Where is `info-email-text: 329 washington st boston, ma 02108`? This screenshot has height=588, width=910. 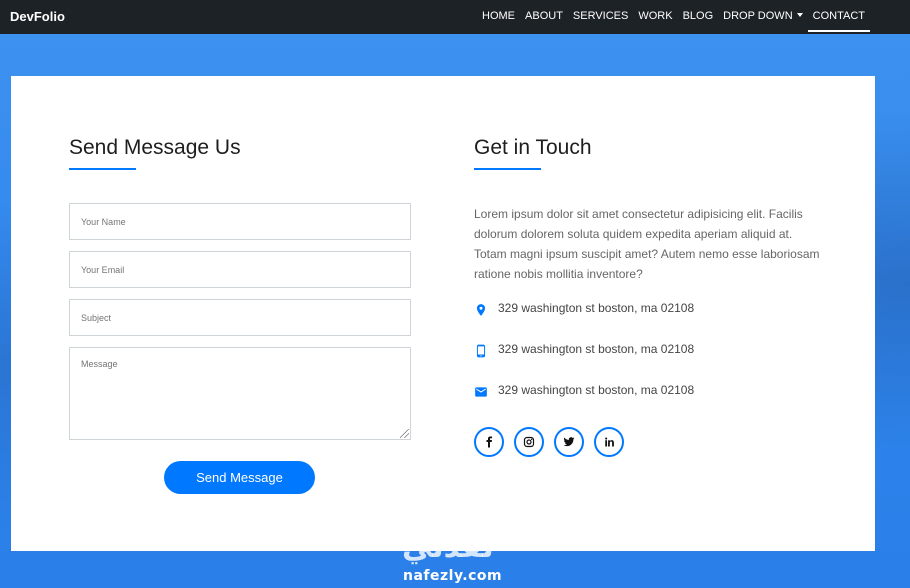 info-email-text: 329 washington st boston, ma 02108 is located at coordinates (596, 390).